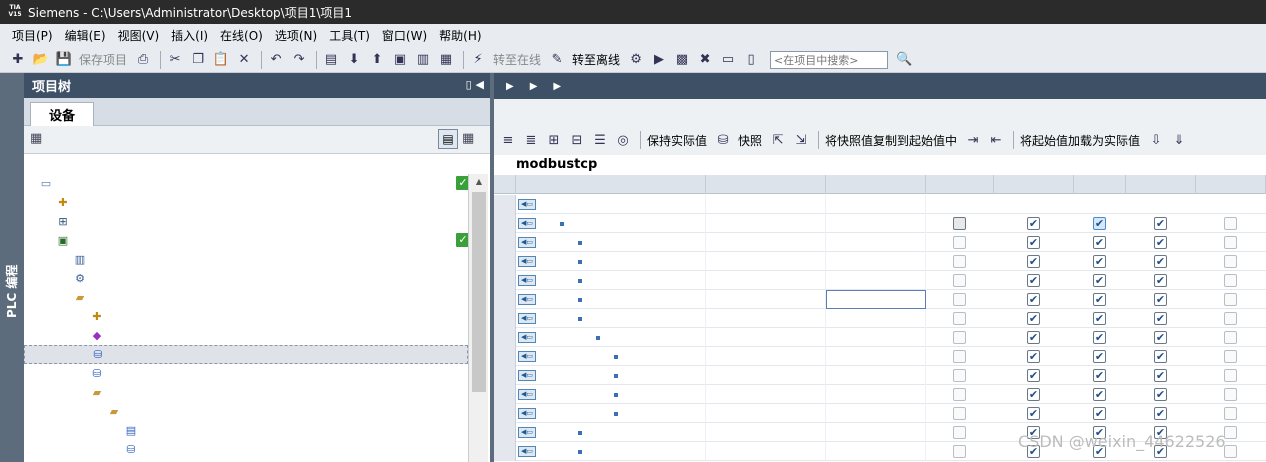  Describe the element at coordinates (723, 140) in the screenshot. I see `snapshot-icon: ⛁` at that location.